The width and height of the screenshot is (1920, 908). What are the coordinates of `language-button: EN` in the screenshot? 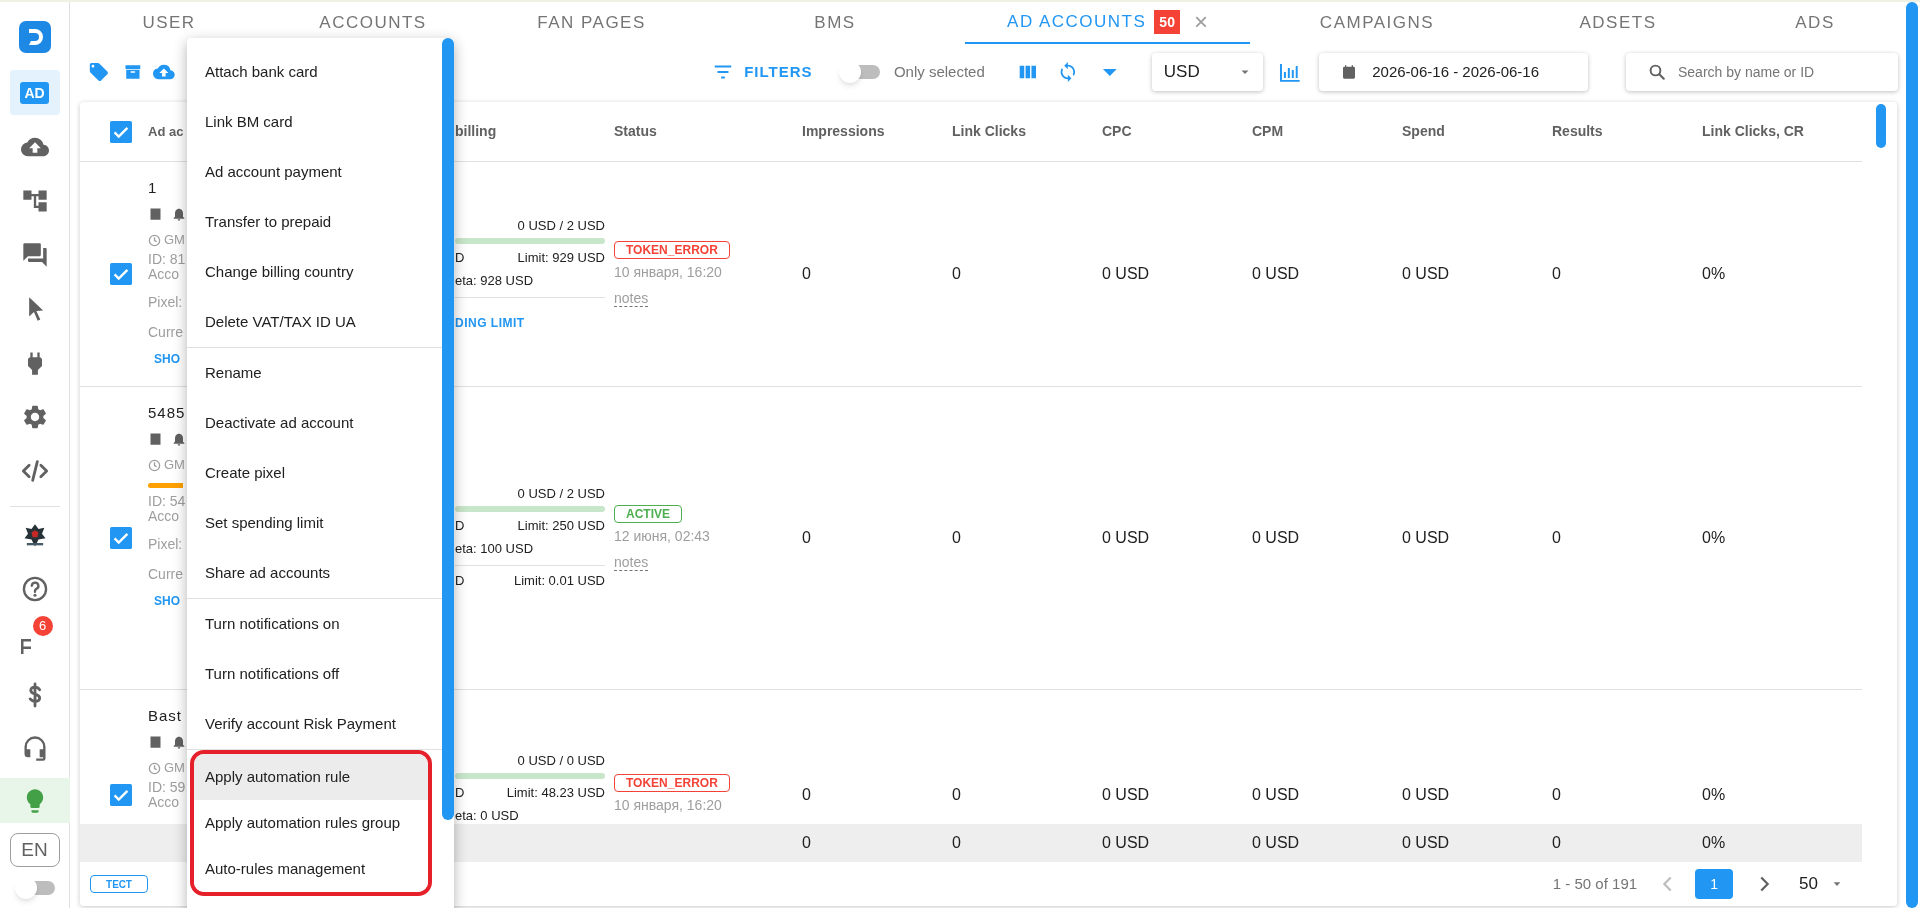 It's located at (34, 850).